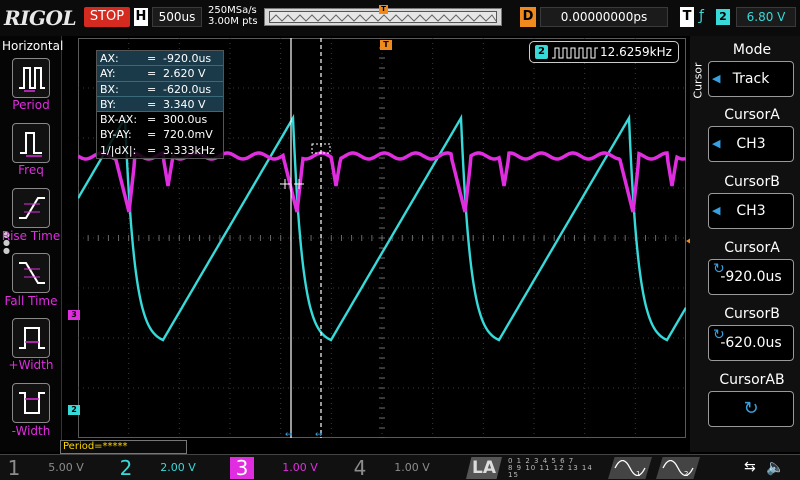 This screenshot has height=480, width=800. I want to click on cursor-row-dx: BX-AX: = 300.0us, so click(154, 120).